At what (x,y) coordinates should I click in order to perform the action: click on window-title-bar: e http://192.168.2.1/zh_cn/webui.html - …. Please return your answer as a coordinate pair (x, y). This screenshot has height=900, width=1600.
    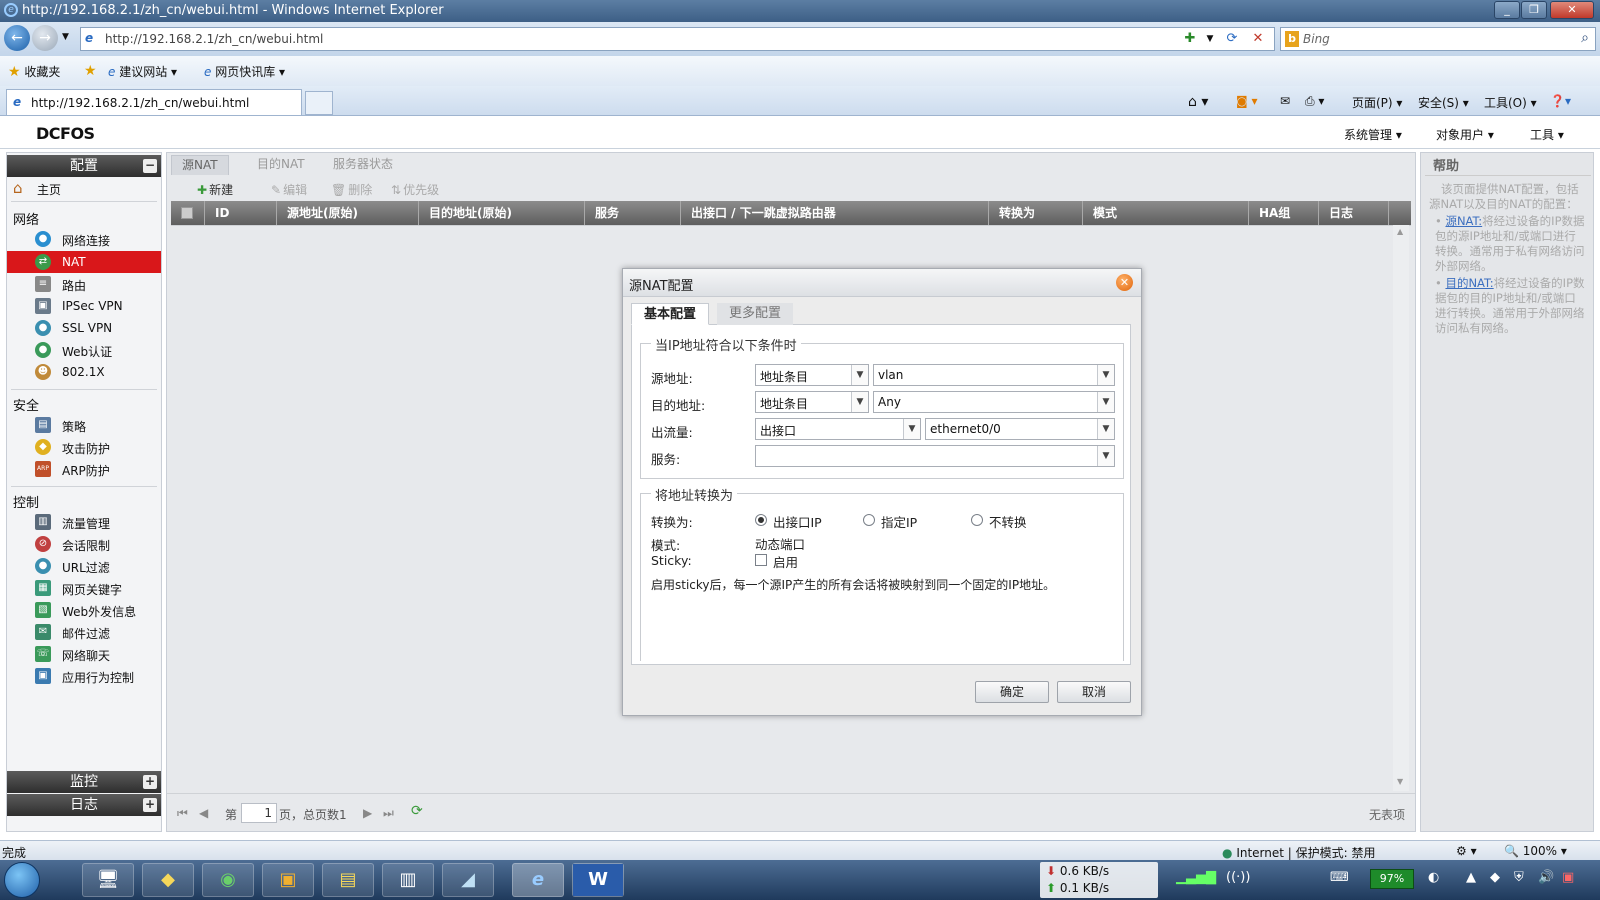
    Looking at the image, I should click on (800, 11).